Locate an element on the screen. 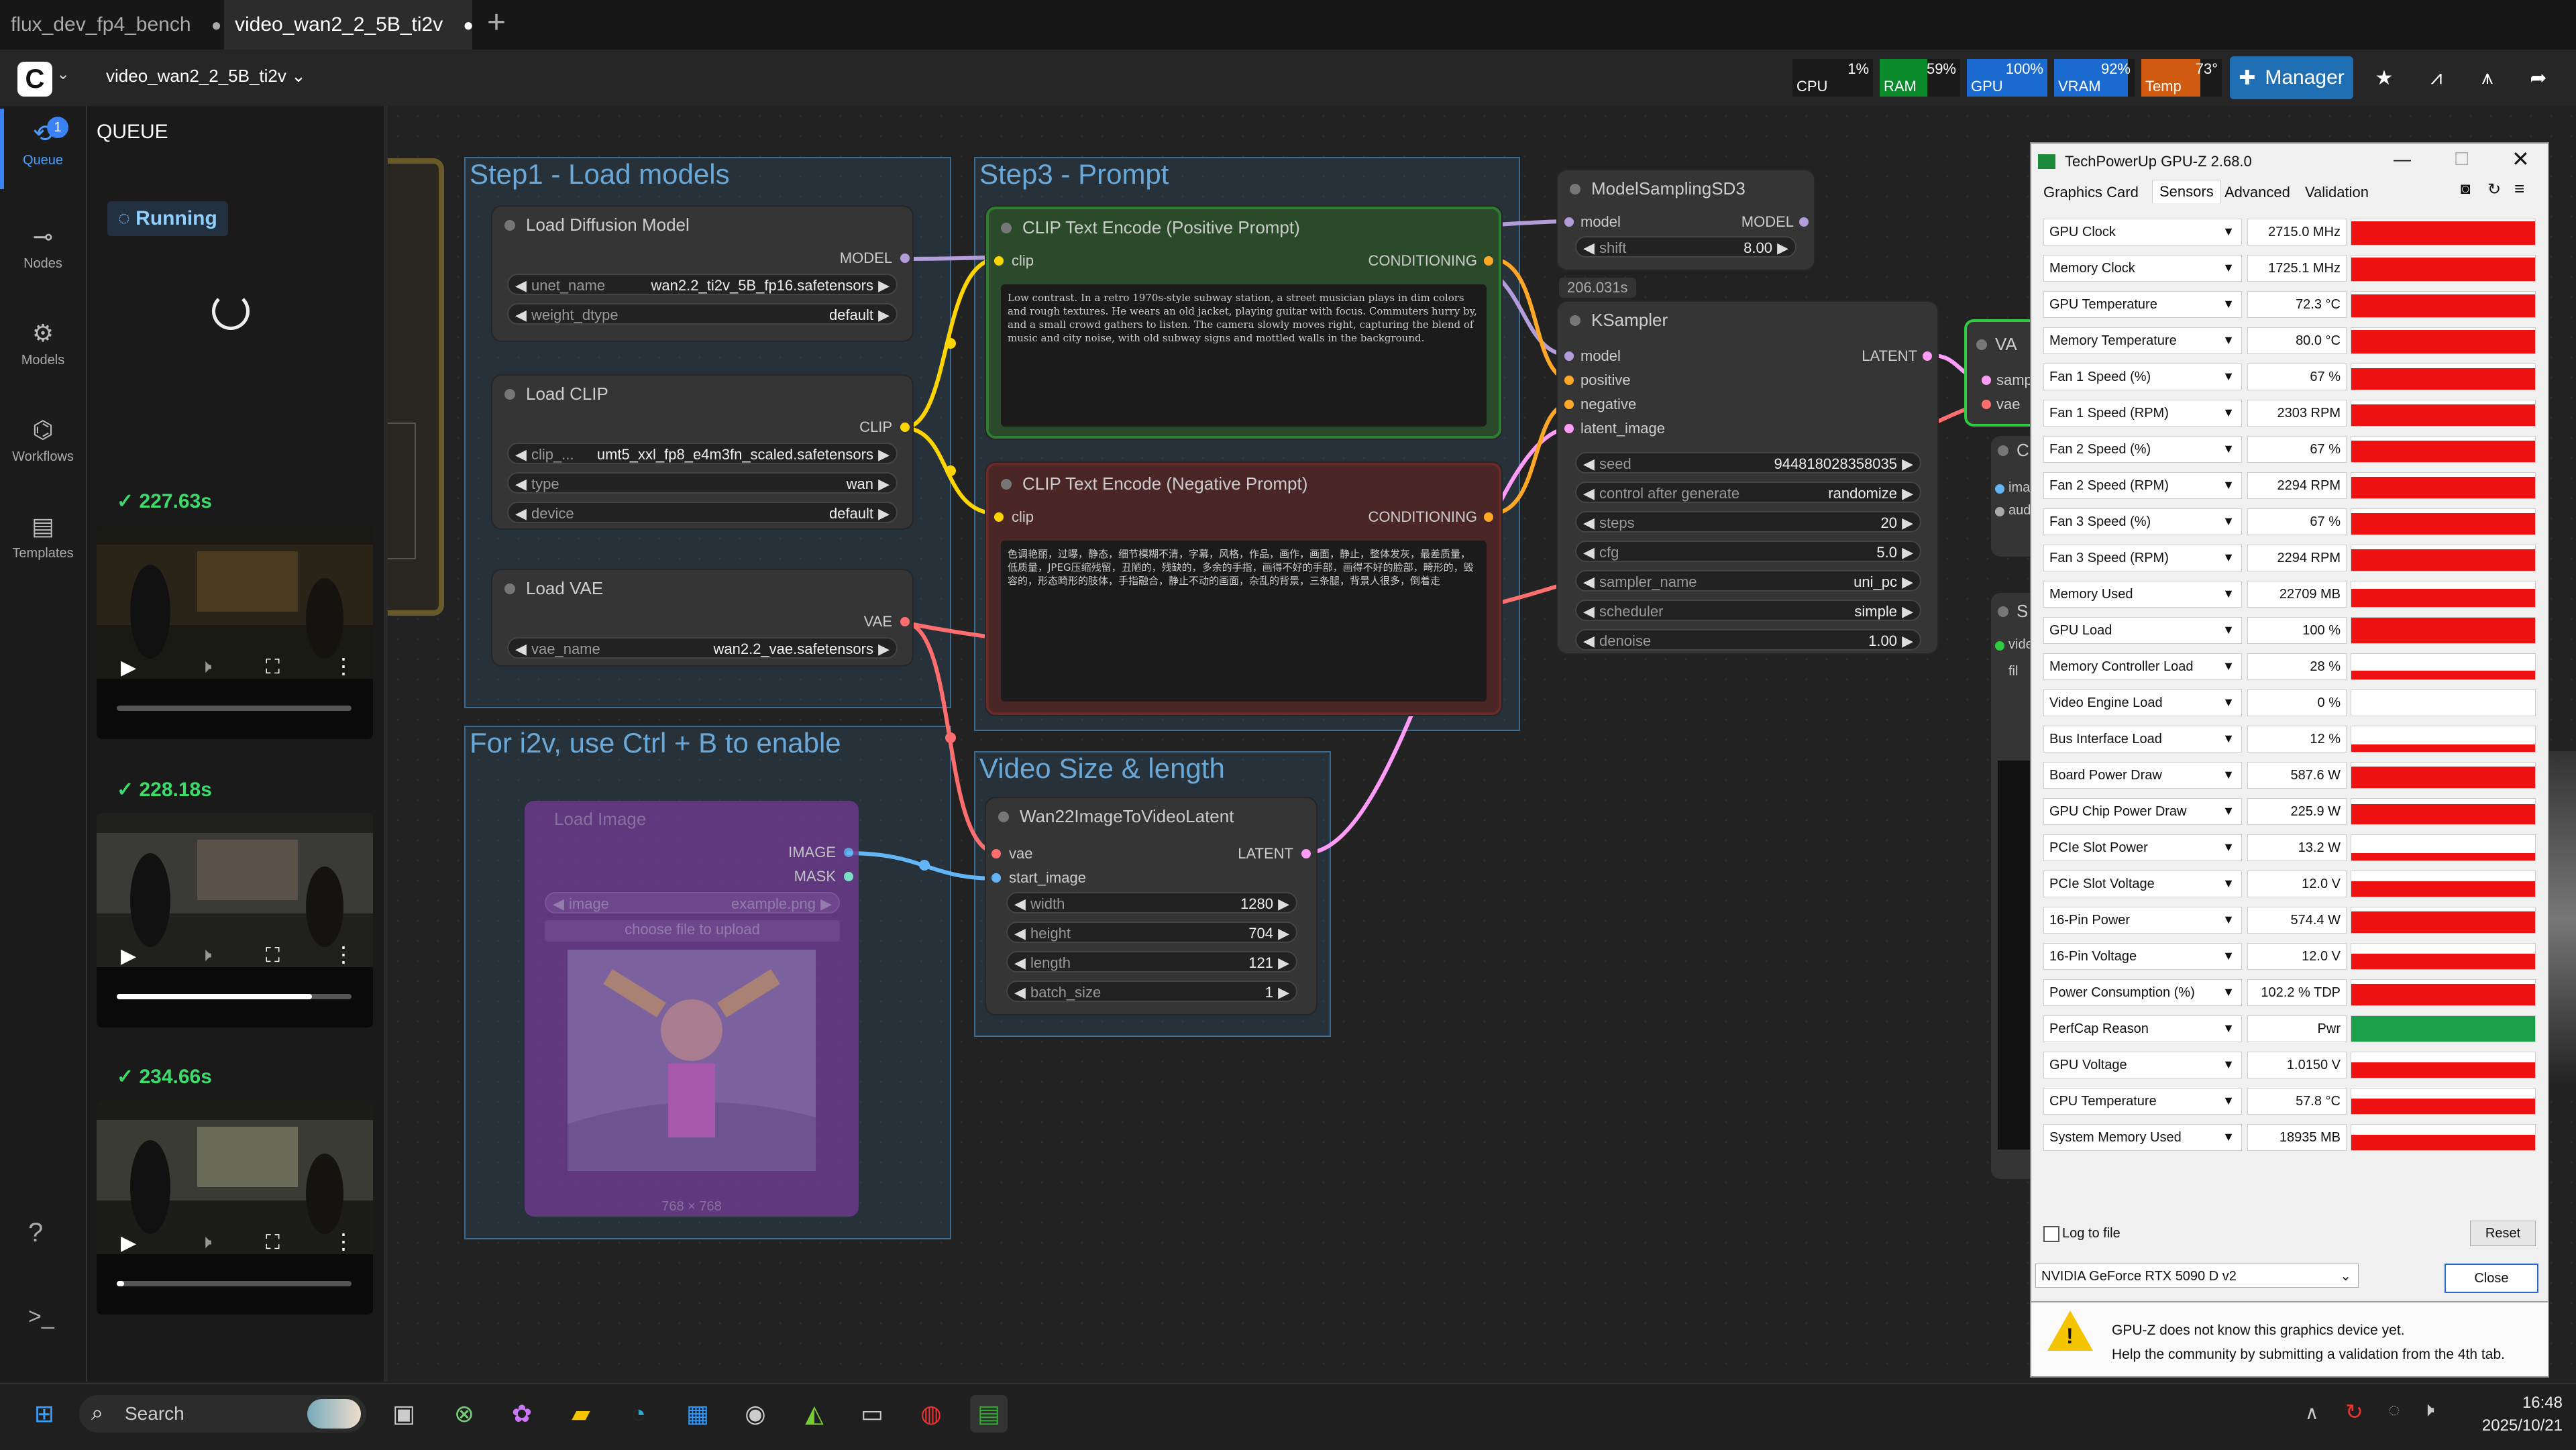  input-slot-start-image is located at coordinates (996, 878).